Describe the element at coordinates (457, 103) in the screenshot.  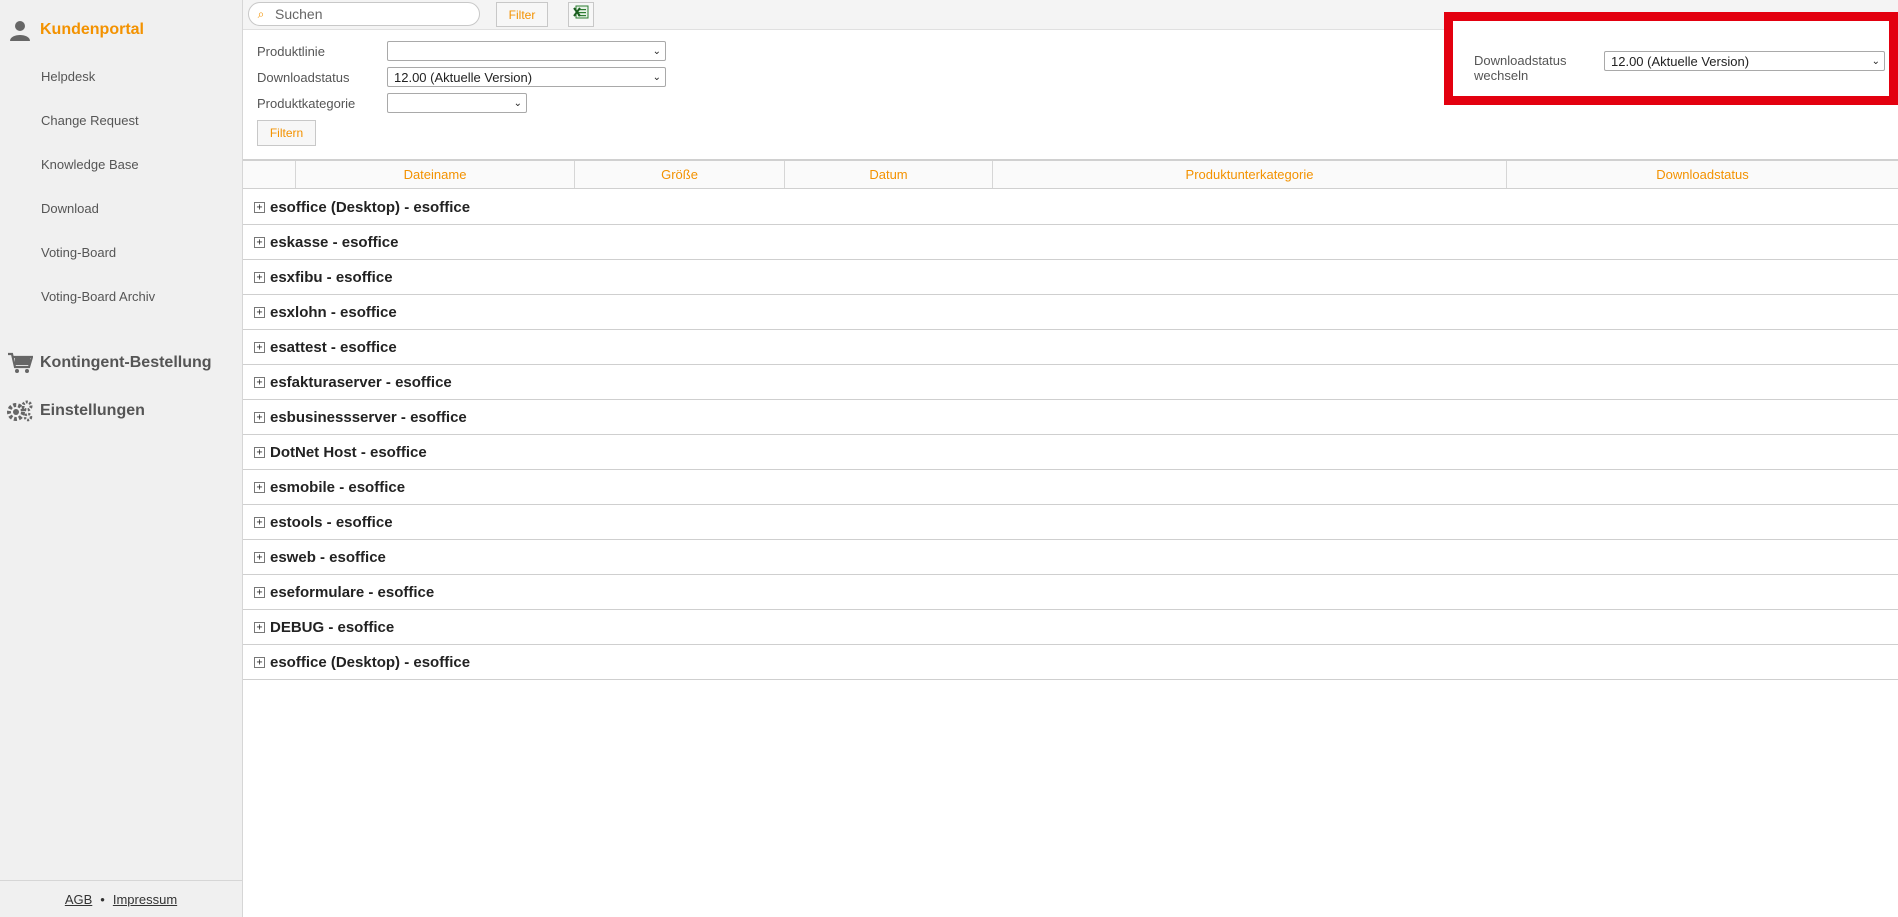
I see `produktkategorie-select: ⌄` at that location.